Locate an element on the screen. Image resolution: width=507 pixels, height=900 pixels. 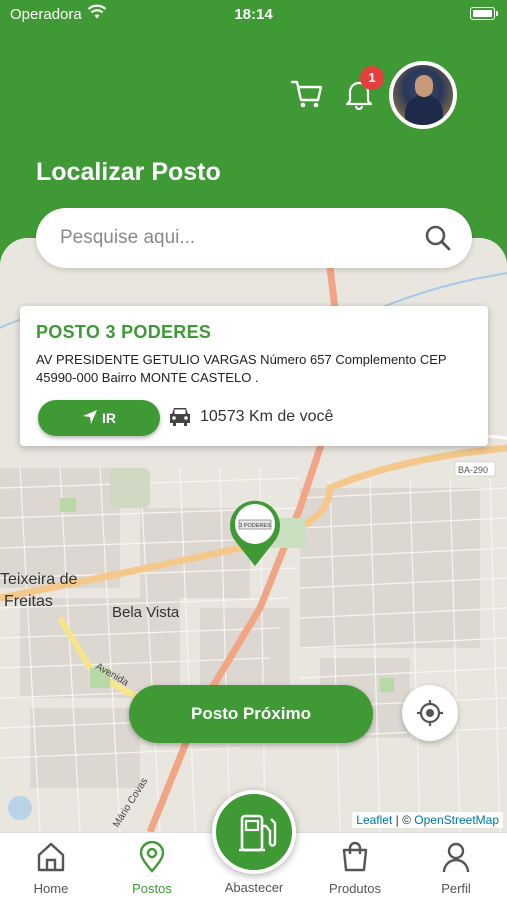
status-bar: Operadora 18:14 is located at coordinates (253, 15).